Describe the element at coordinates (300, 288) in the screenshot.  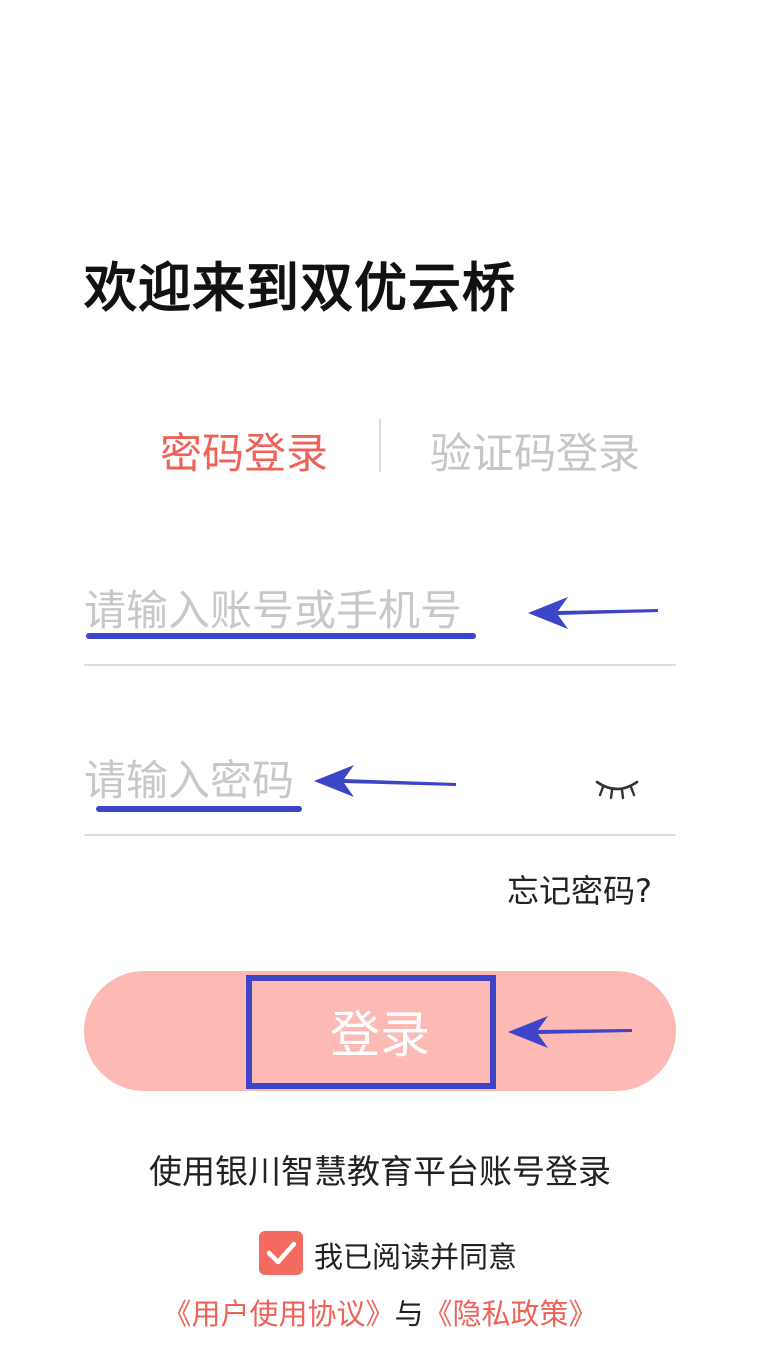
I see `page-title: 欢迎来到双优云桥` at that location.